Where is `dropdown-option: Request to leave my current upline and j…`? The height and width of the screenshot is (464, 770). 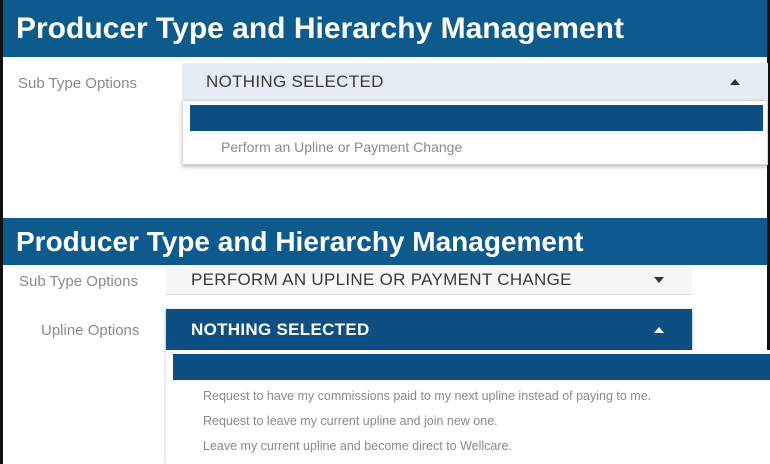
dropdown-option: Request to leave my current upline and j… is located at coordinates (350, 421).